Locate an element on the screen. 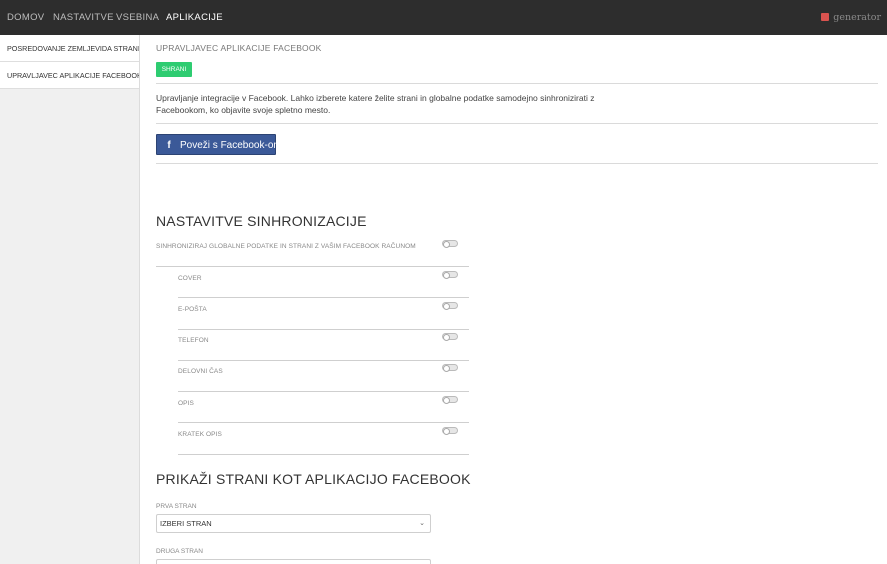  nav-item-vsebina: VSEBINA is located at coordinates (137, 17).